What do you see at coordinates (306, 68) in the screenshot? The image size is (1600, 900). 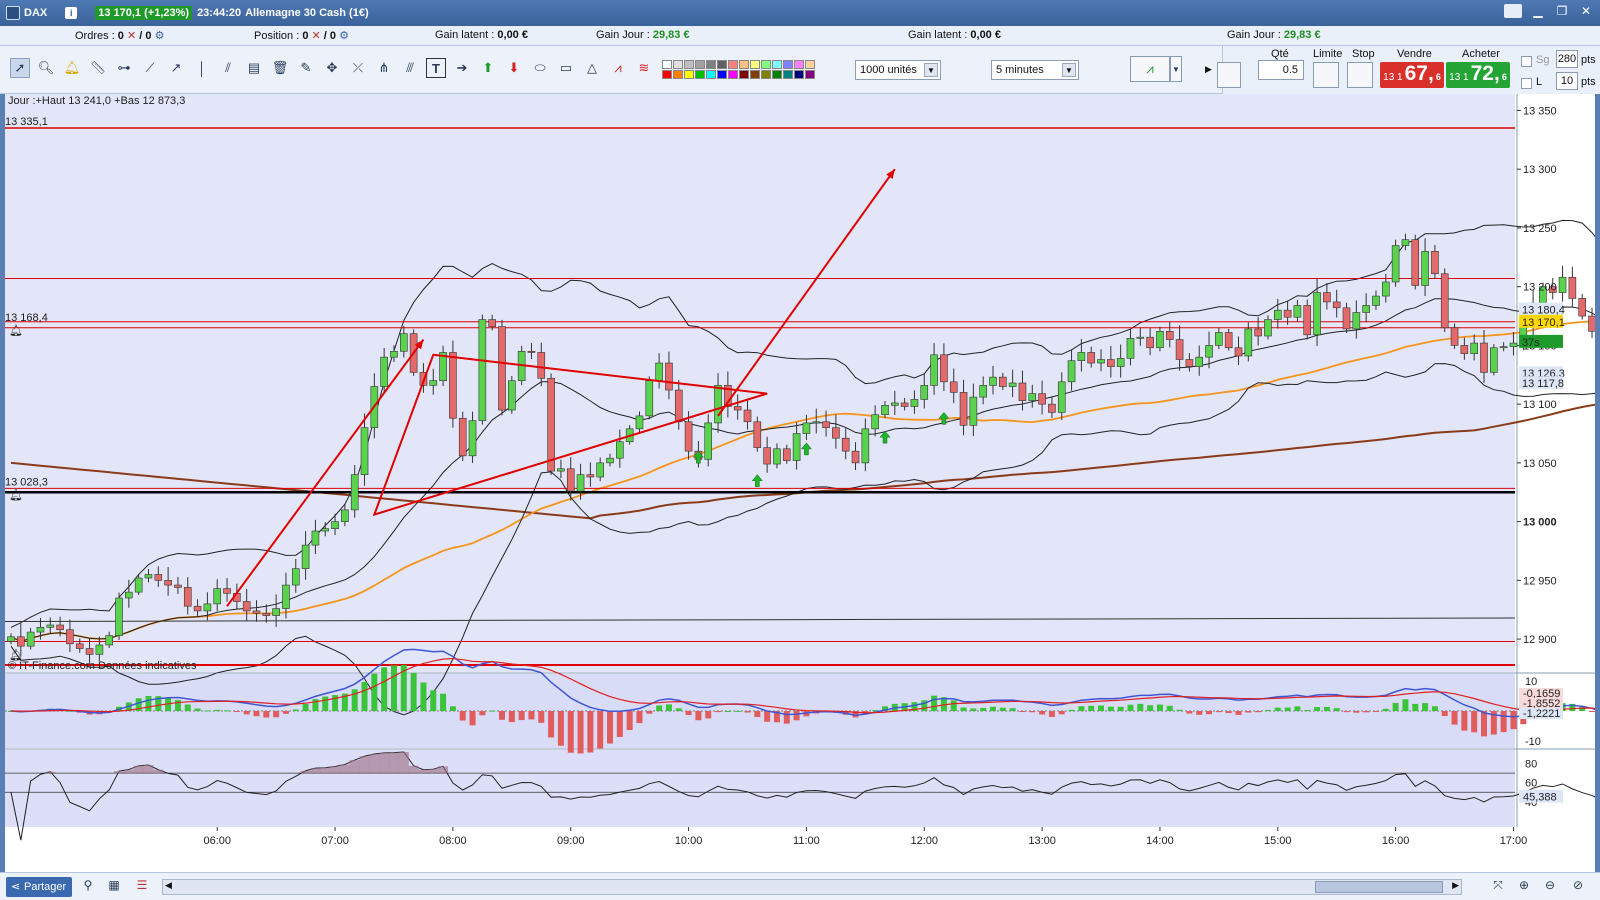 I see `magic-tool-icon: ✎` at bounding box center [306, 68].